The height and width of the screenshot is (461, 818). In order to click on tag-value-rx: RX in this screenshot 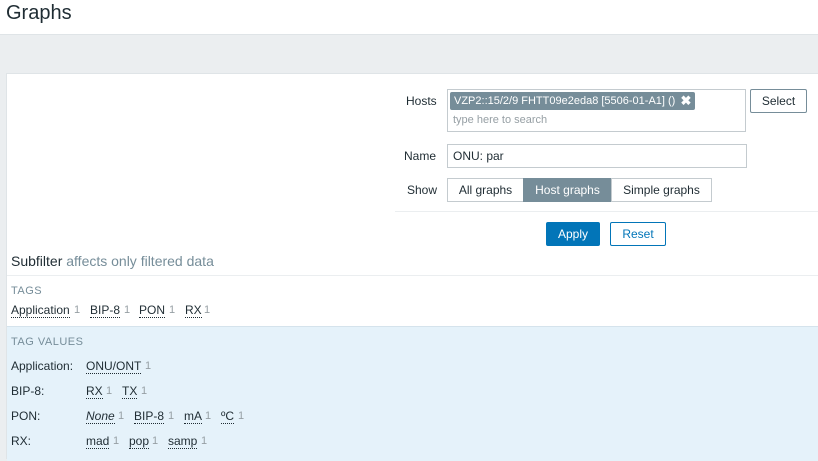, I will do `click(94, 391)`.